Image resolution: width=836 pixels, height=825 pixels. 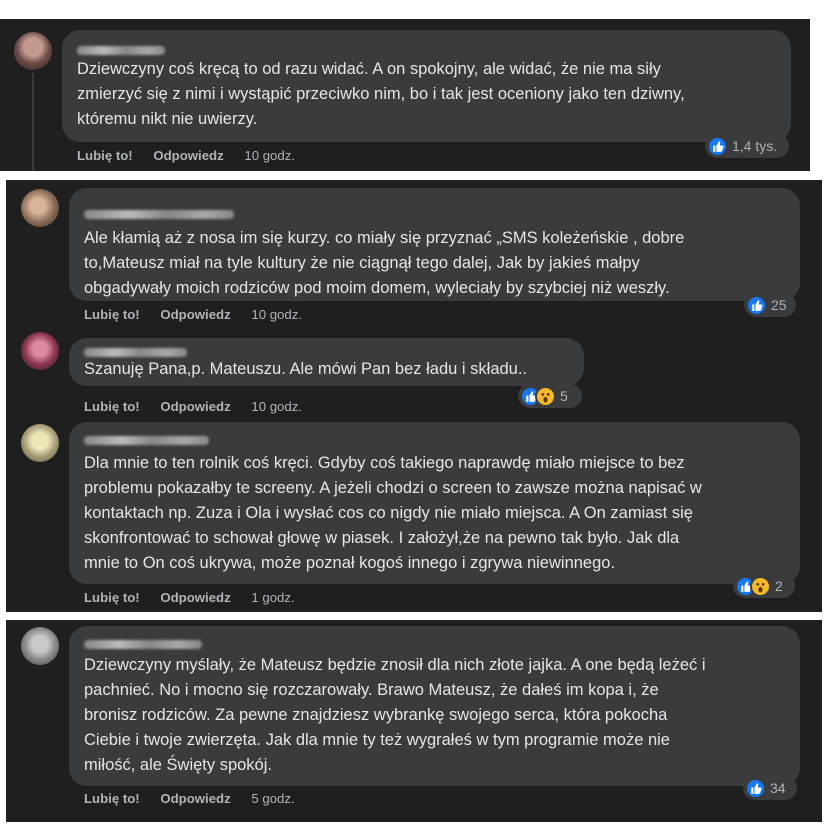 What do you see at coordinates (564, 396) in the screenshot?
I see `reaction-count: 5` at bounding box center [564, 396].